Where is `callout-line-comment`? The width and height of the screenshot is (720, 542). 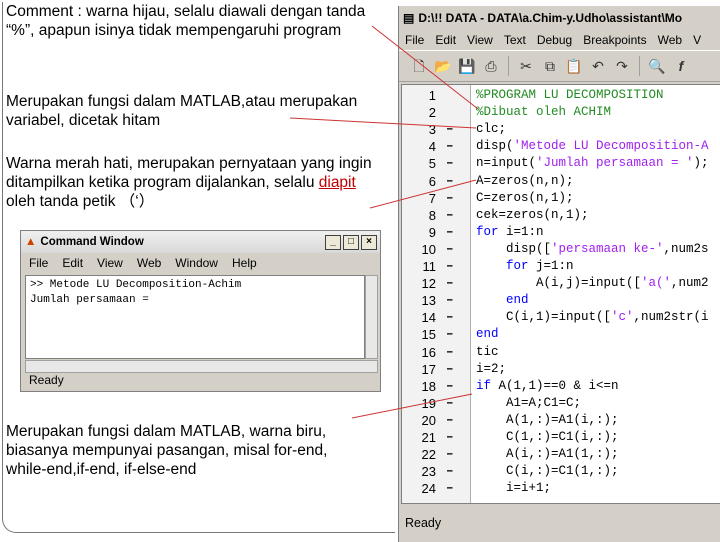
callout-line-comment is located at coordinates (425, 67).